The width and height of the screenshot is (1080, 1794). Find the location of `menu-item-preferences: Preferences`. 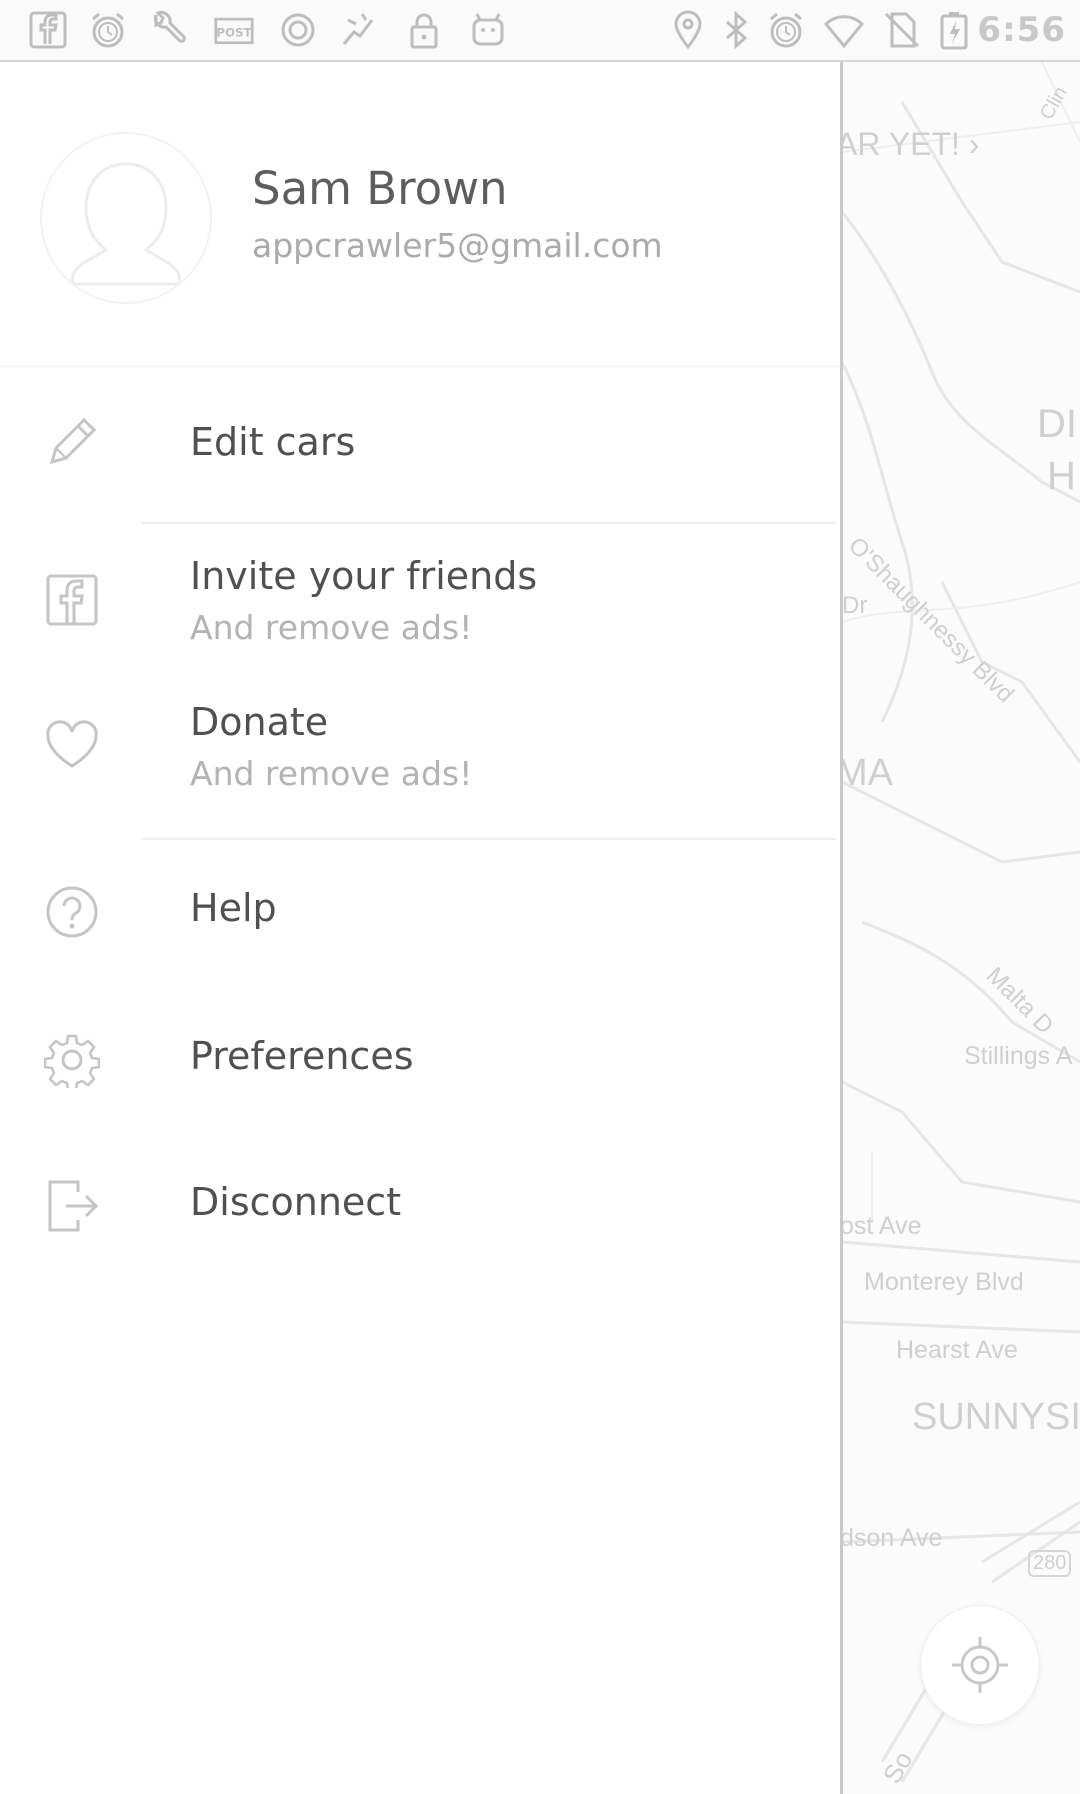

menu-item-preferences: Preferences is located at coordinates (420, 1063).